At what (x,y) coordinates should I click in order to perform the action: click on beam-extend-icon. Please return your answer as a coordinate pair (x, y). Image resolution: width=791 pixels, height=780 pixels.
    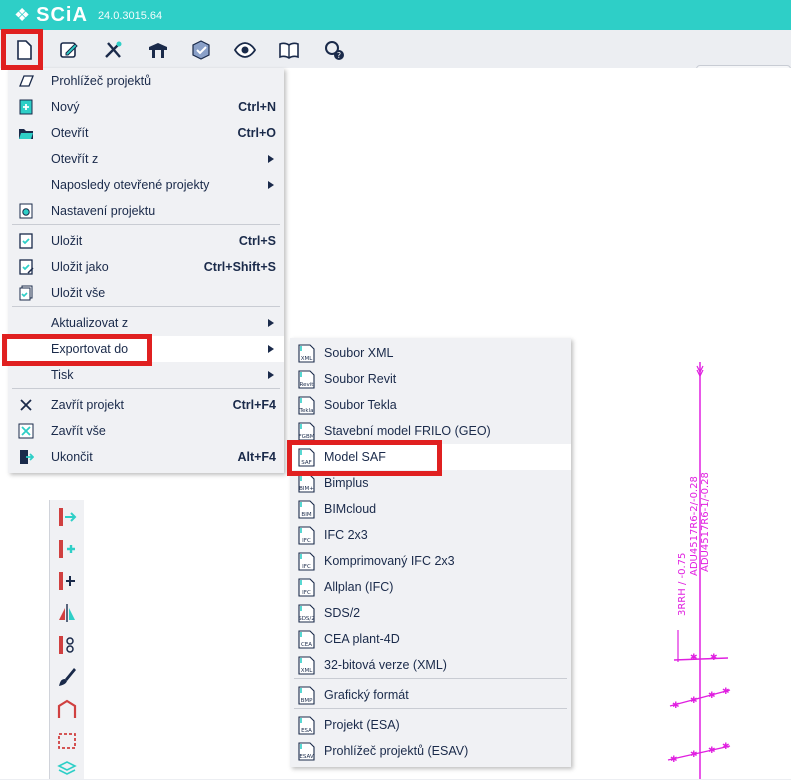
    Looking at the image, I should click on (67, 517).